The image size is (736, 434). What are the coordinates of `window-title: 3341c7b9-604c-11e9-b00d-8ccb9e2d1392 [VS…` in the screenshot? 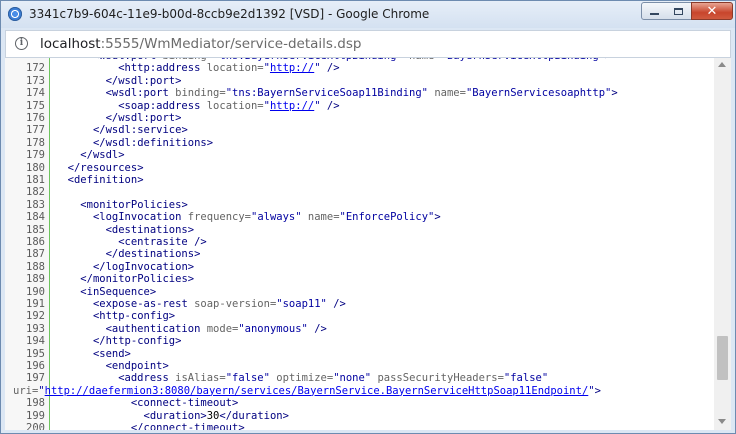 It's located at (229, 14).